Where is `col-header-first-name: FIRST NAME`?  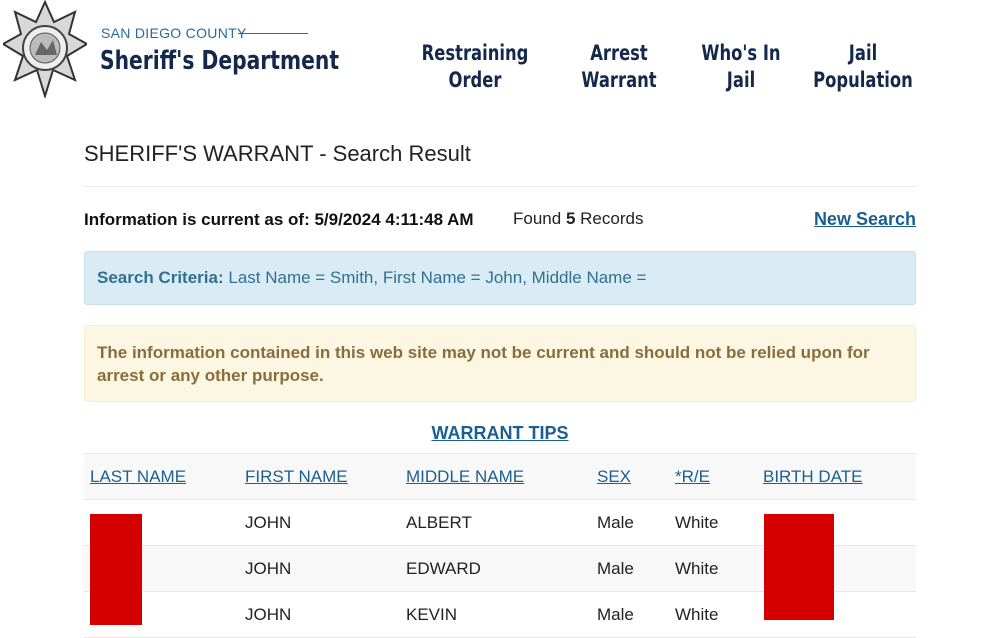
col-header-first-name: FIRST NAME is located at coordinates (319, 476).